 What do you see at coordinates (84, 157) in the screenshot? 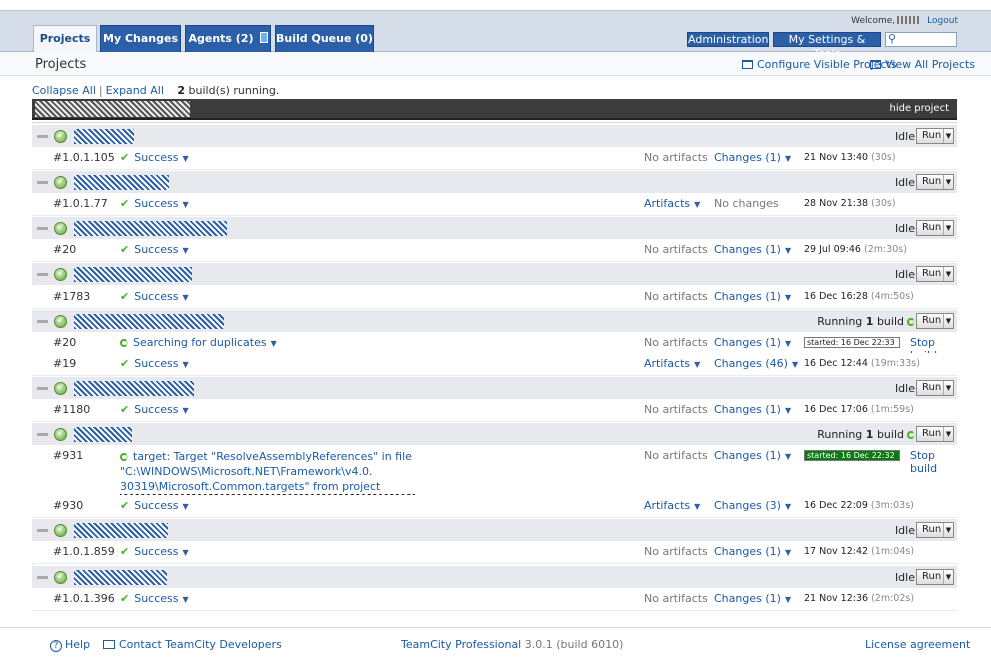
I see `build-number: #1.0.1.105` at bounding box center [84, 157].